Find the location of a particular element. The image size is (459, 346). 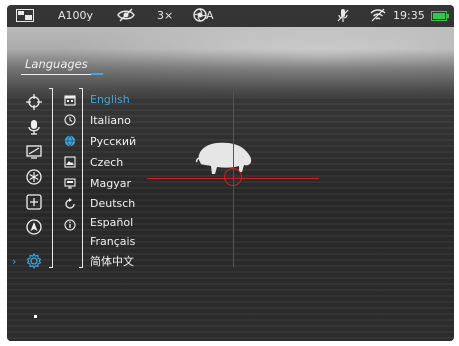

language-option-czech: Czech is located at coordinates (106, 163).